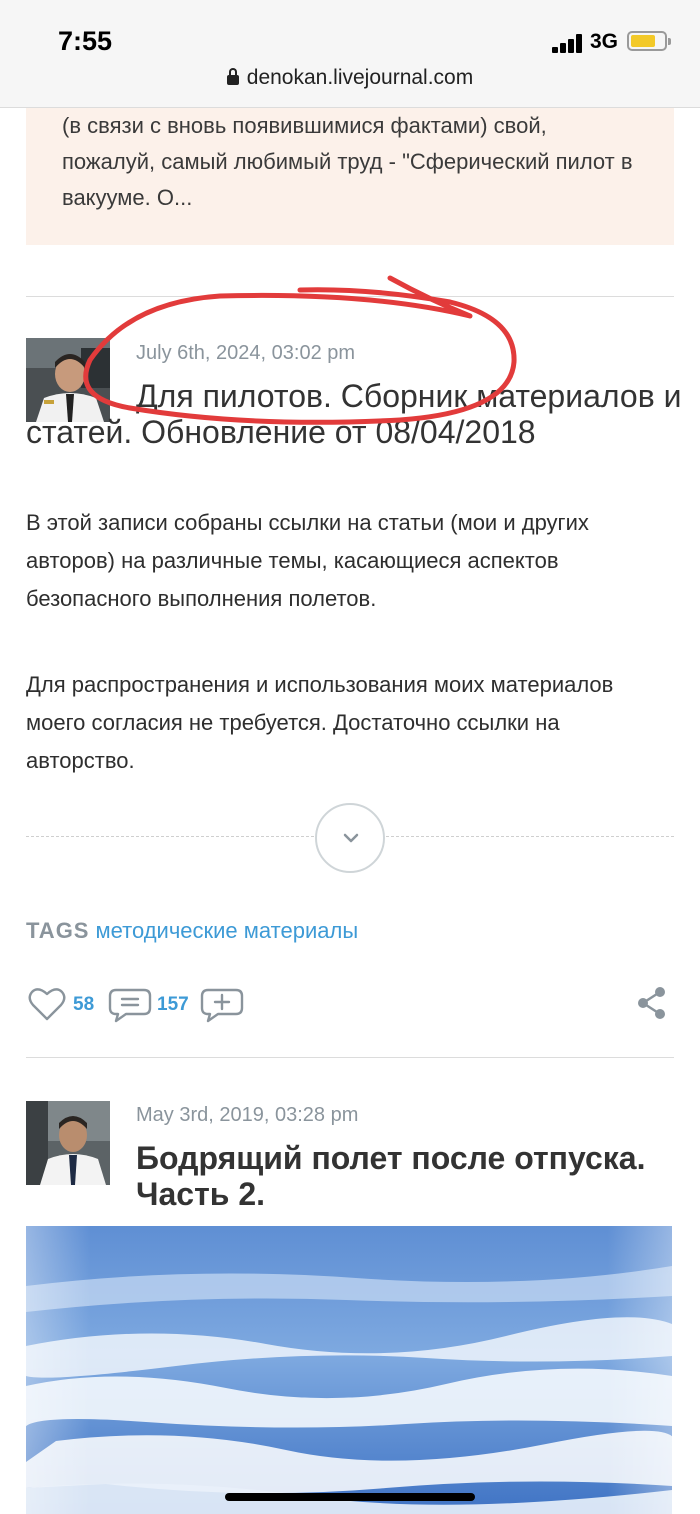 Image resolution: width=700 pixels, height=1514 pixels. Describe the element at coordinates (68, 1143) in the screenshot. I see `author-avatar` at that location.